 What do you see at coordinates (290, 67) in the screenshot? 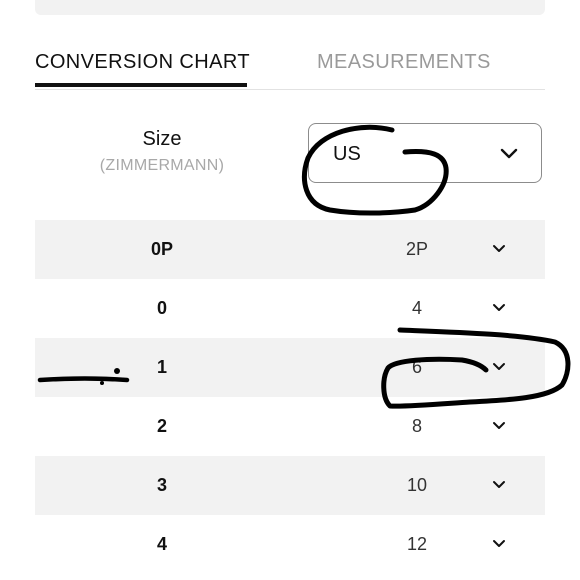
I see `tab-bar: CONVERSION CHART MEASUREMENTS` at bounding box center [290, 67].